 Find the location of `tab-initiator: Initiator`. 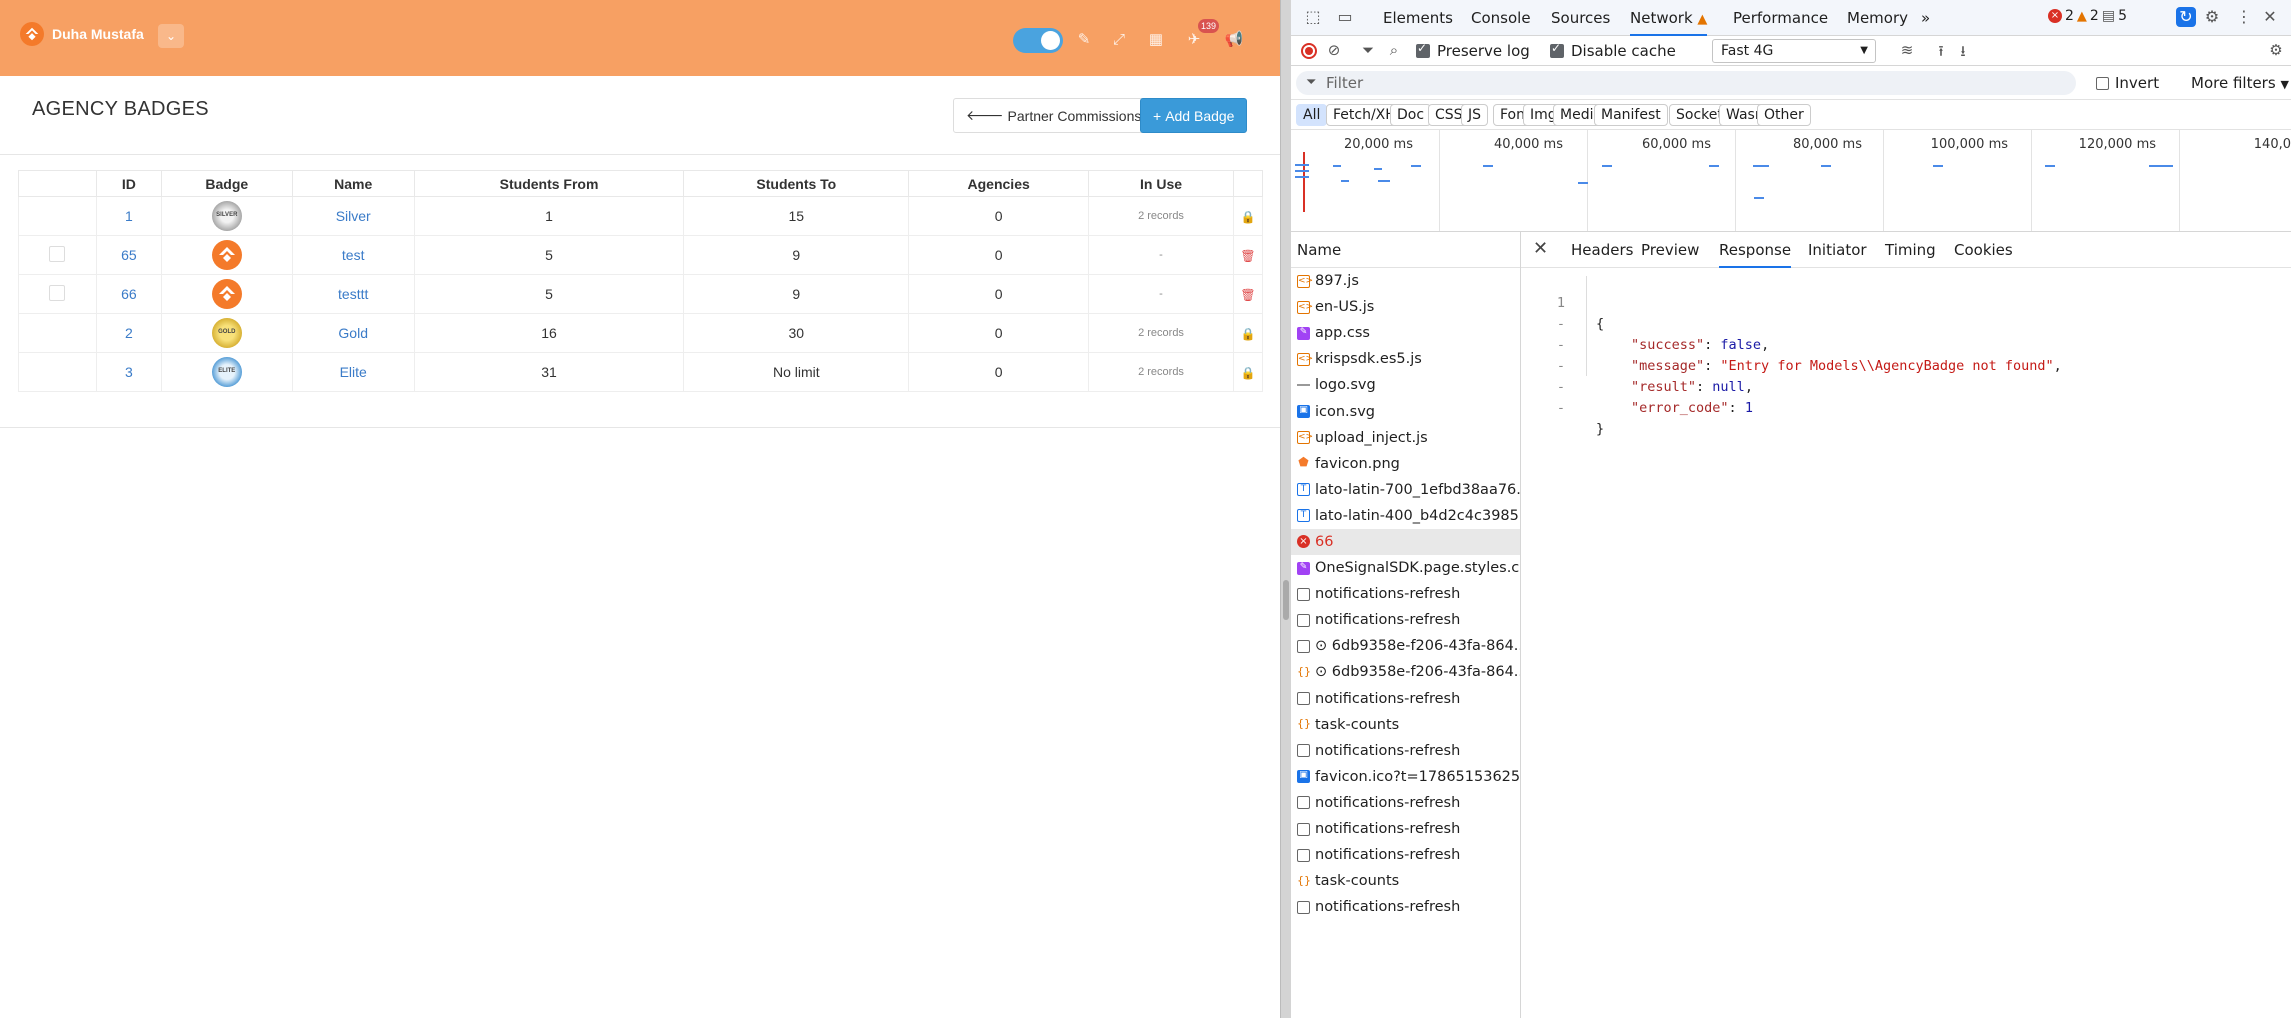

tab-initiator: Initiator is located at coordinates (1837, 250).